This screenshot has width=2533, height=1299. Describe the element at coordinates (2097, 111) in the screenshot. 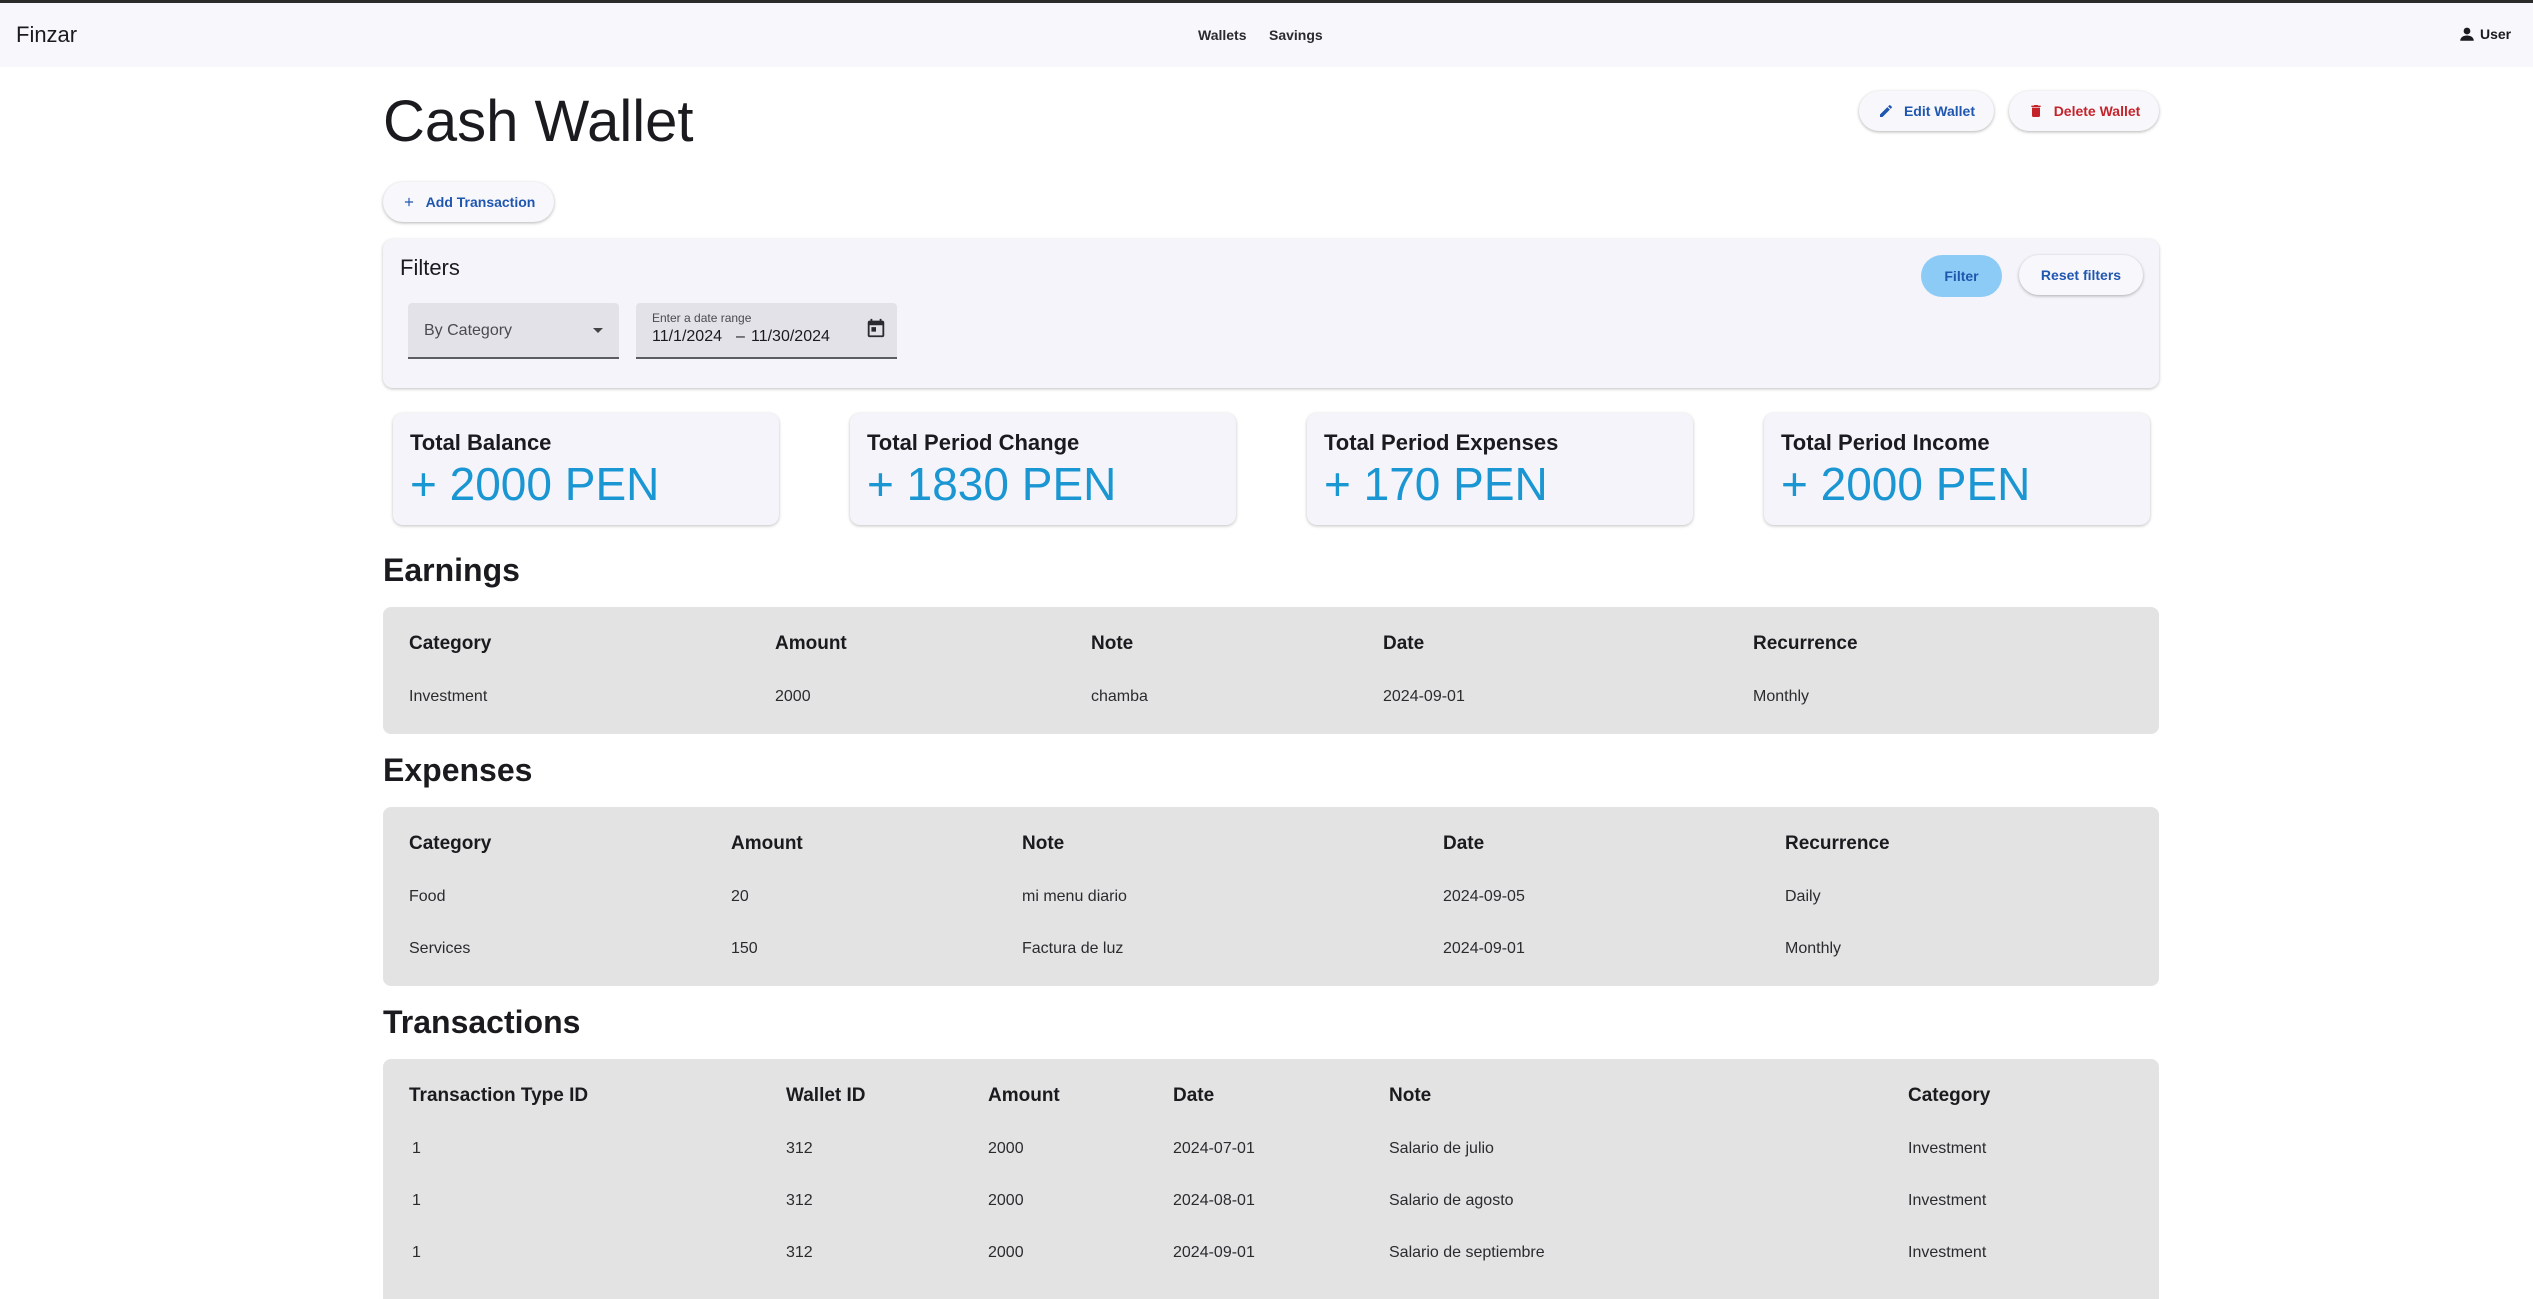

I see `delete-wallet-label: Delete Wallet` at that location.